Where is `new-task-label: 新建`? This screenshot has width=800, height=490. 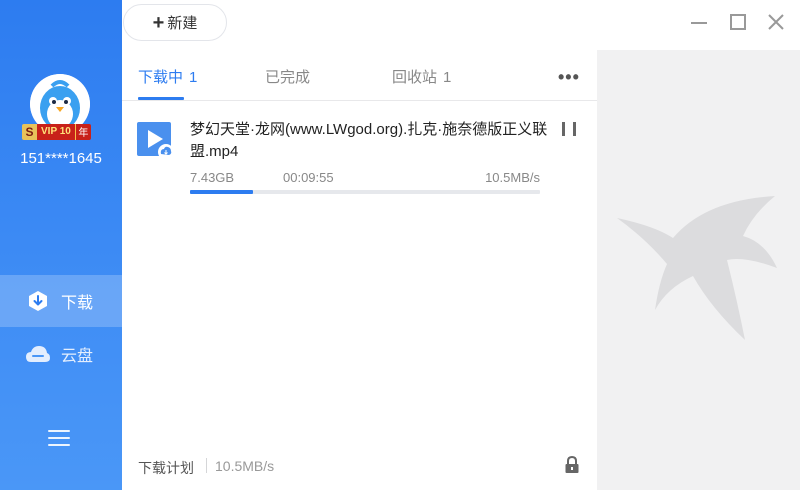
new-task-label: 新建 is located at coordinates (182, 23).